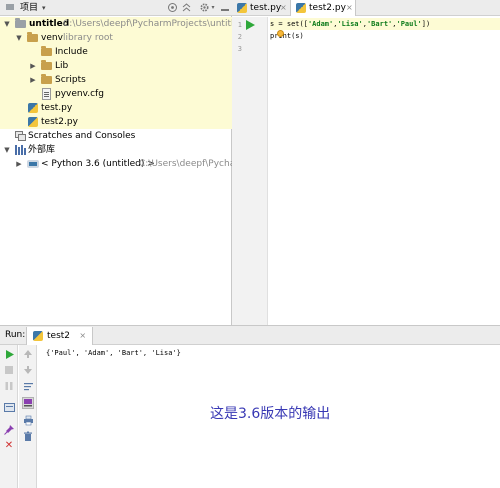 Image resolution: width=500 pixels, height=488 pixels. I want to click on print-icon, so click(28, 421).